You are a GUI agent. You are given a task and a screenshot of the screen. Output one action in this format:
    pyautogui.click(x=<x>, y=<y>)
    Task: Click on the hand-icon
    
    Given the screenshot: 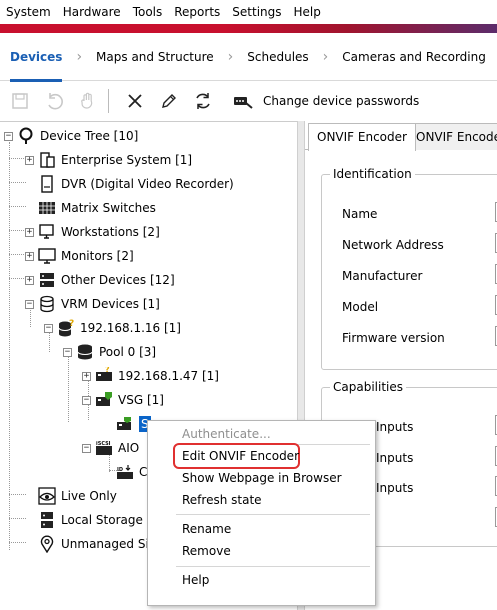 What is the action you would take?
    pyautogui.click(x=88, y=101)
    